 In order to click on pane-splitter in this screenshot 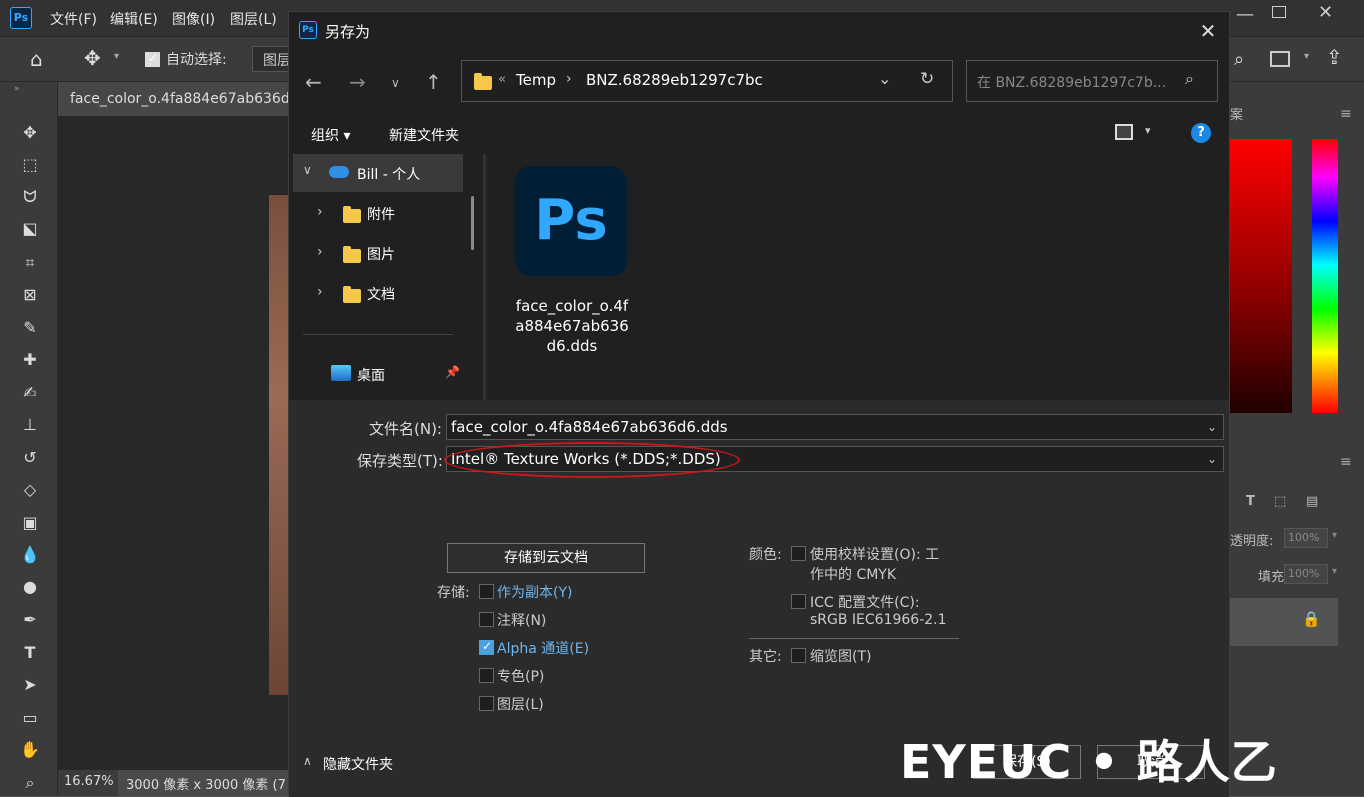, I will do `click(484, 277)`.